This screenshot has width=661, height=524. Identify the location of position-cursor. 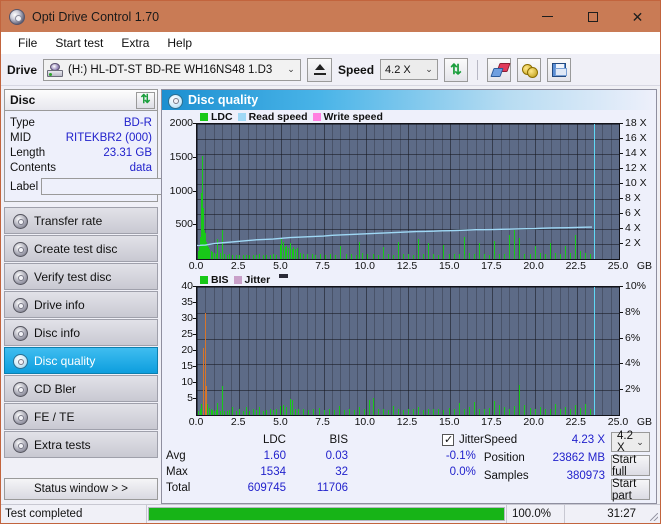
(594, 351).